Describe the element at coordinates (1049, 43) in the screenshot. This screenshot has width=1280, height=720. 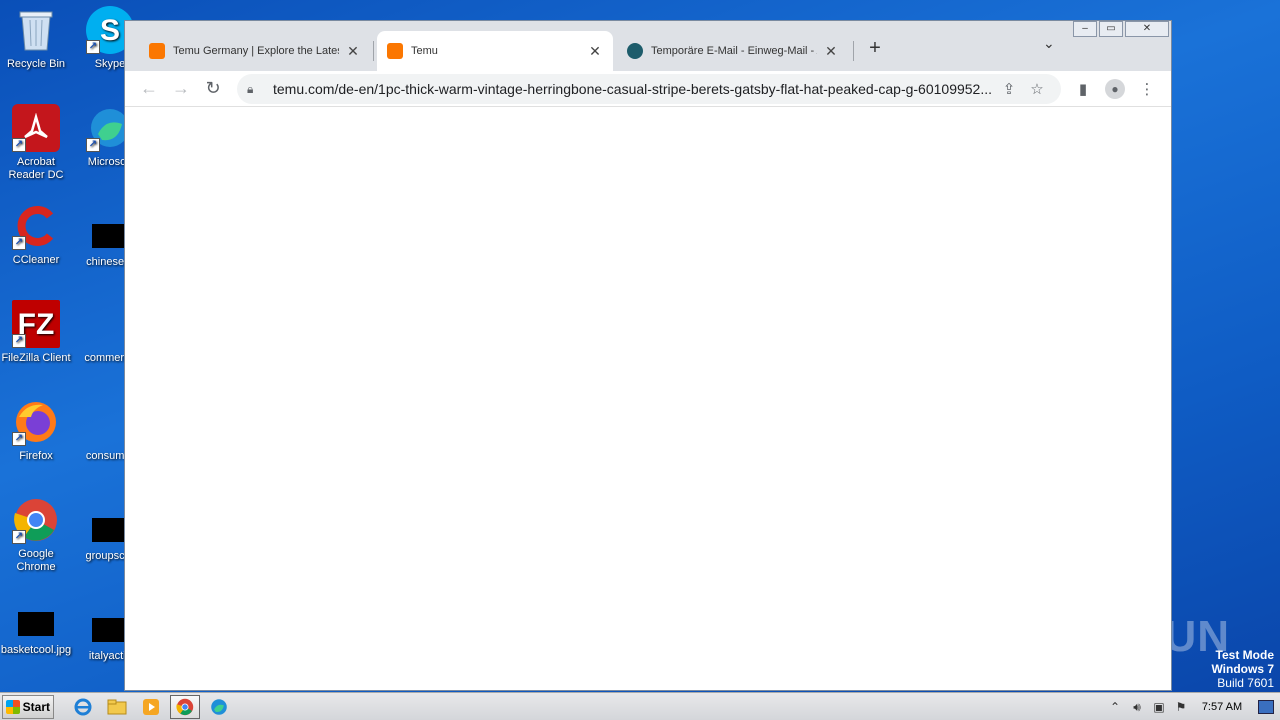
I see `tab-search-chevron-icon: ⌄` at that location.